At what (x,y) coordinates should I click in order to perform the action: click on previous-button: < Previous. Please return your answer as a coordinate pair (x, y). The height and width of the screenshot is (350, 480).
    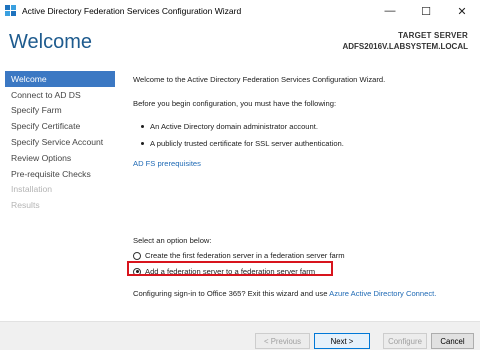
    Looking at the image, I should click on (282, 341).